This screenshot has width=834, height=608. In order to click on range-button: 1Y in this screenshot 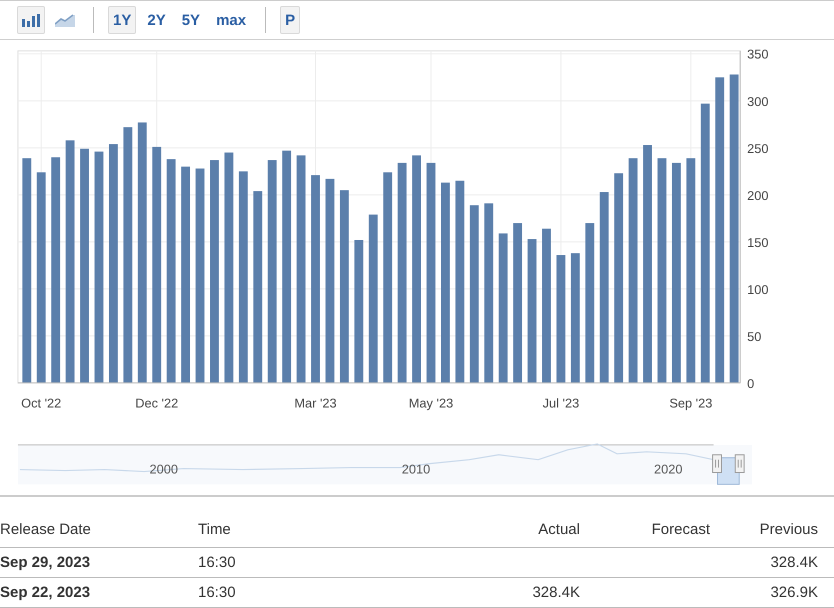, I will do `click(122, 20)`.